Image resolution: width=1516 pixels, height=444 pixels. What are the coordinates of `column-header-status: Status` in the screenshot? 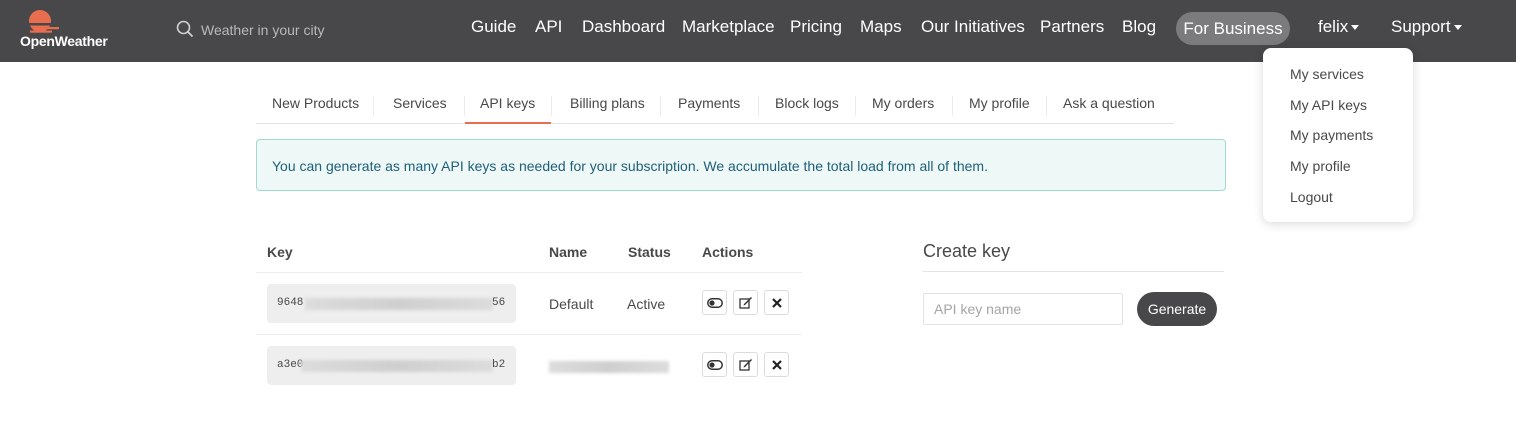 It's located at (649, 252).